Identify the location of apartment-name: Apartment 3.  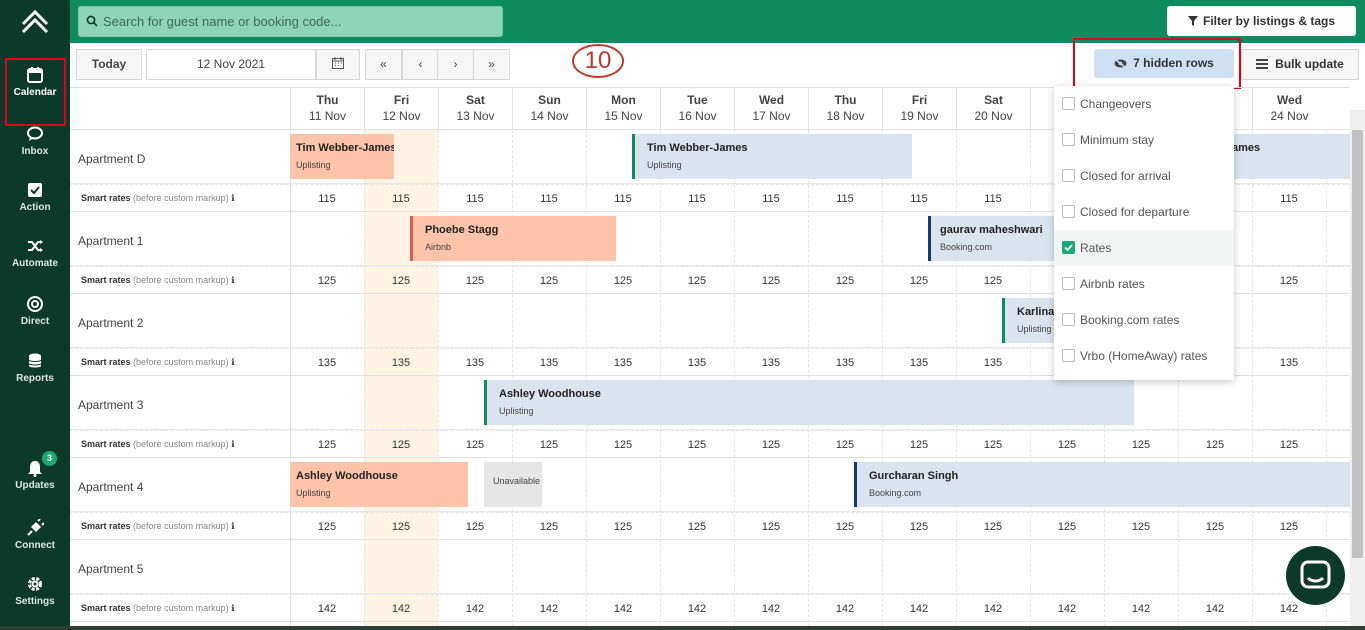
(110, 405).